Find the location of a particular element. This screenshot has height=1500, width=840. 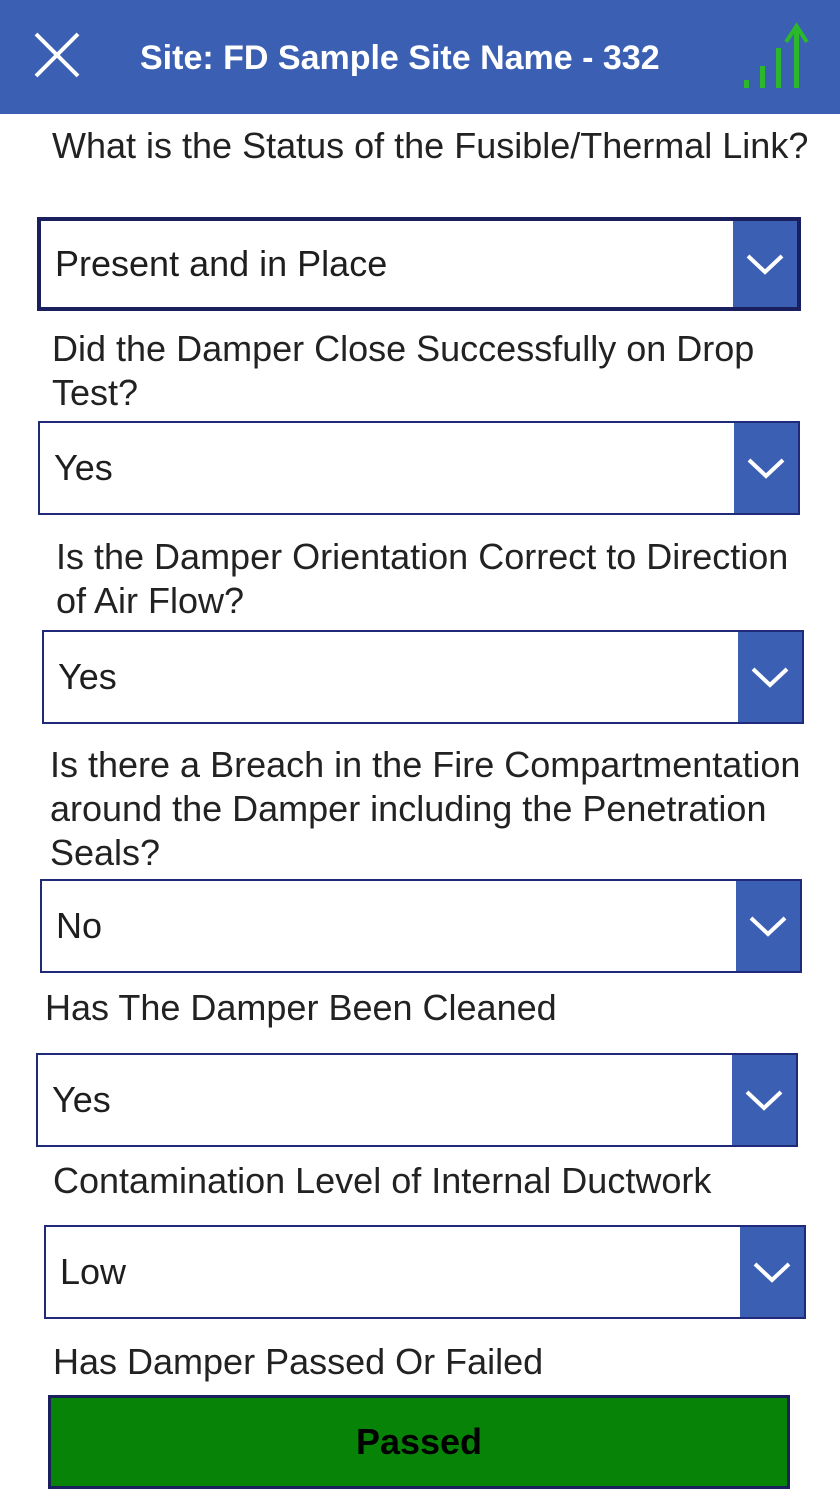

dropdown-value: Present and in Place is located at coordinates (221, 263).